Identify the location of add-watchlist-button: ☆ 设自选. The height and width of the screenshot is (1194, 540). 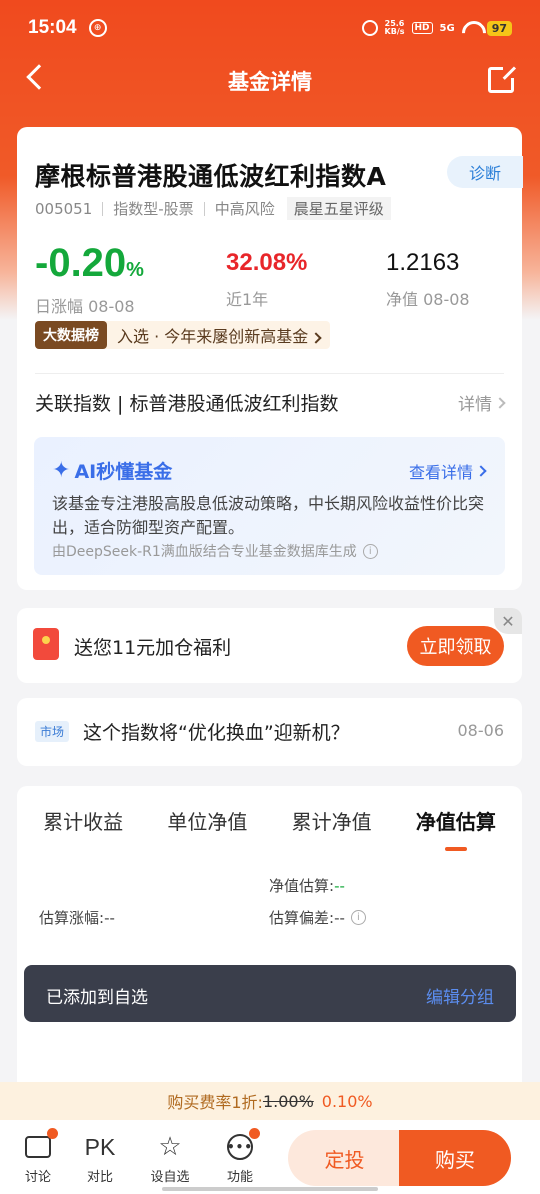
(170, 1158).